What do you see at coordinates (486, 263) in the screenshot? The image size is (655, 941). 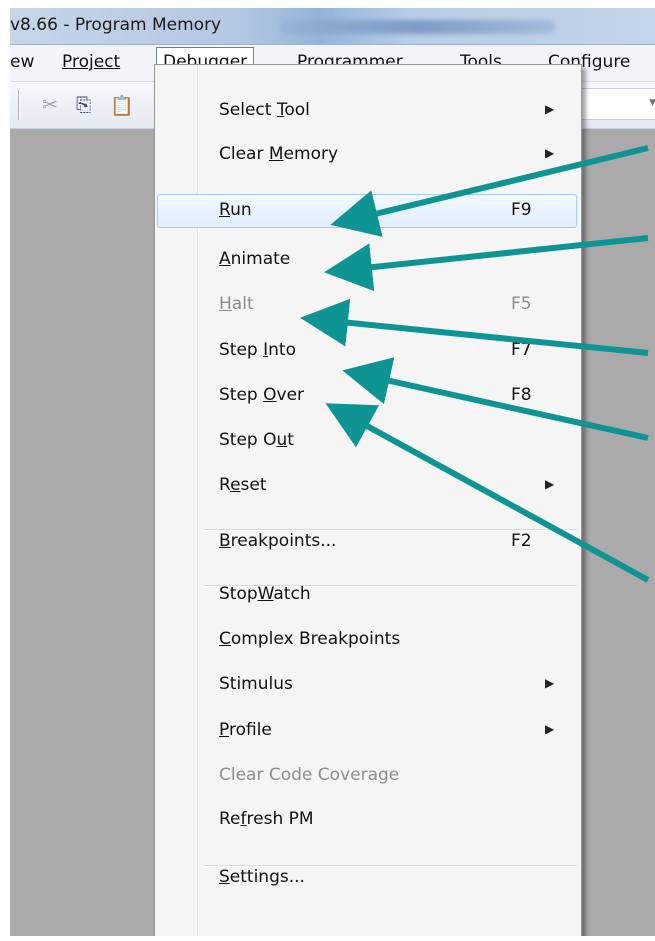 I see `annotation-arrow-animate` at bounding box center [486, 263].